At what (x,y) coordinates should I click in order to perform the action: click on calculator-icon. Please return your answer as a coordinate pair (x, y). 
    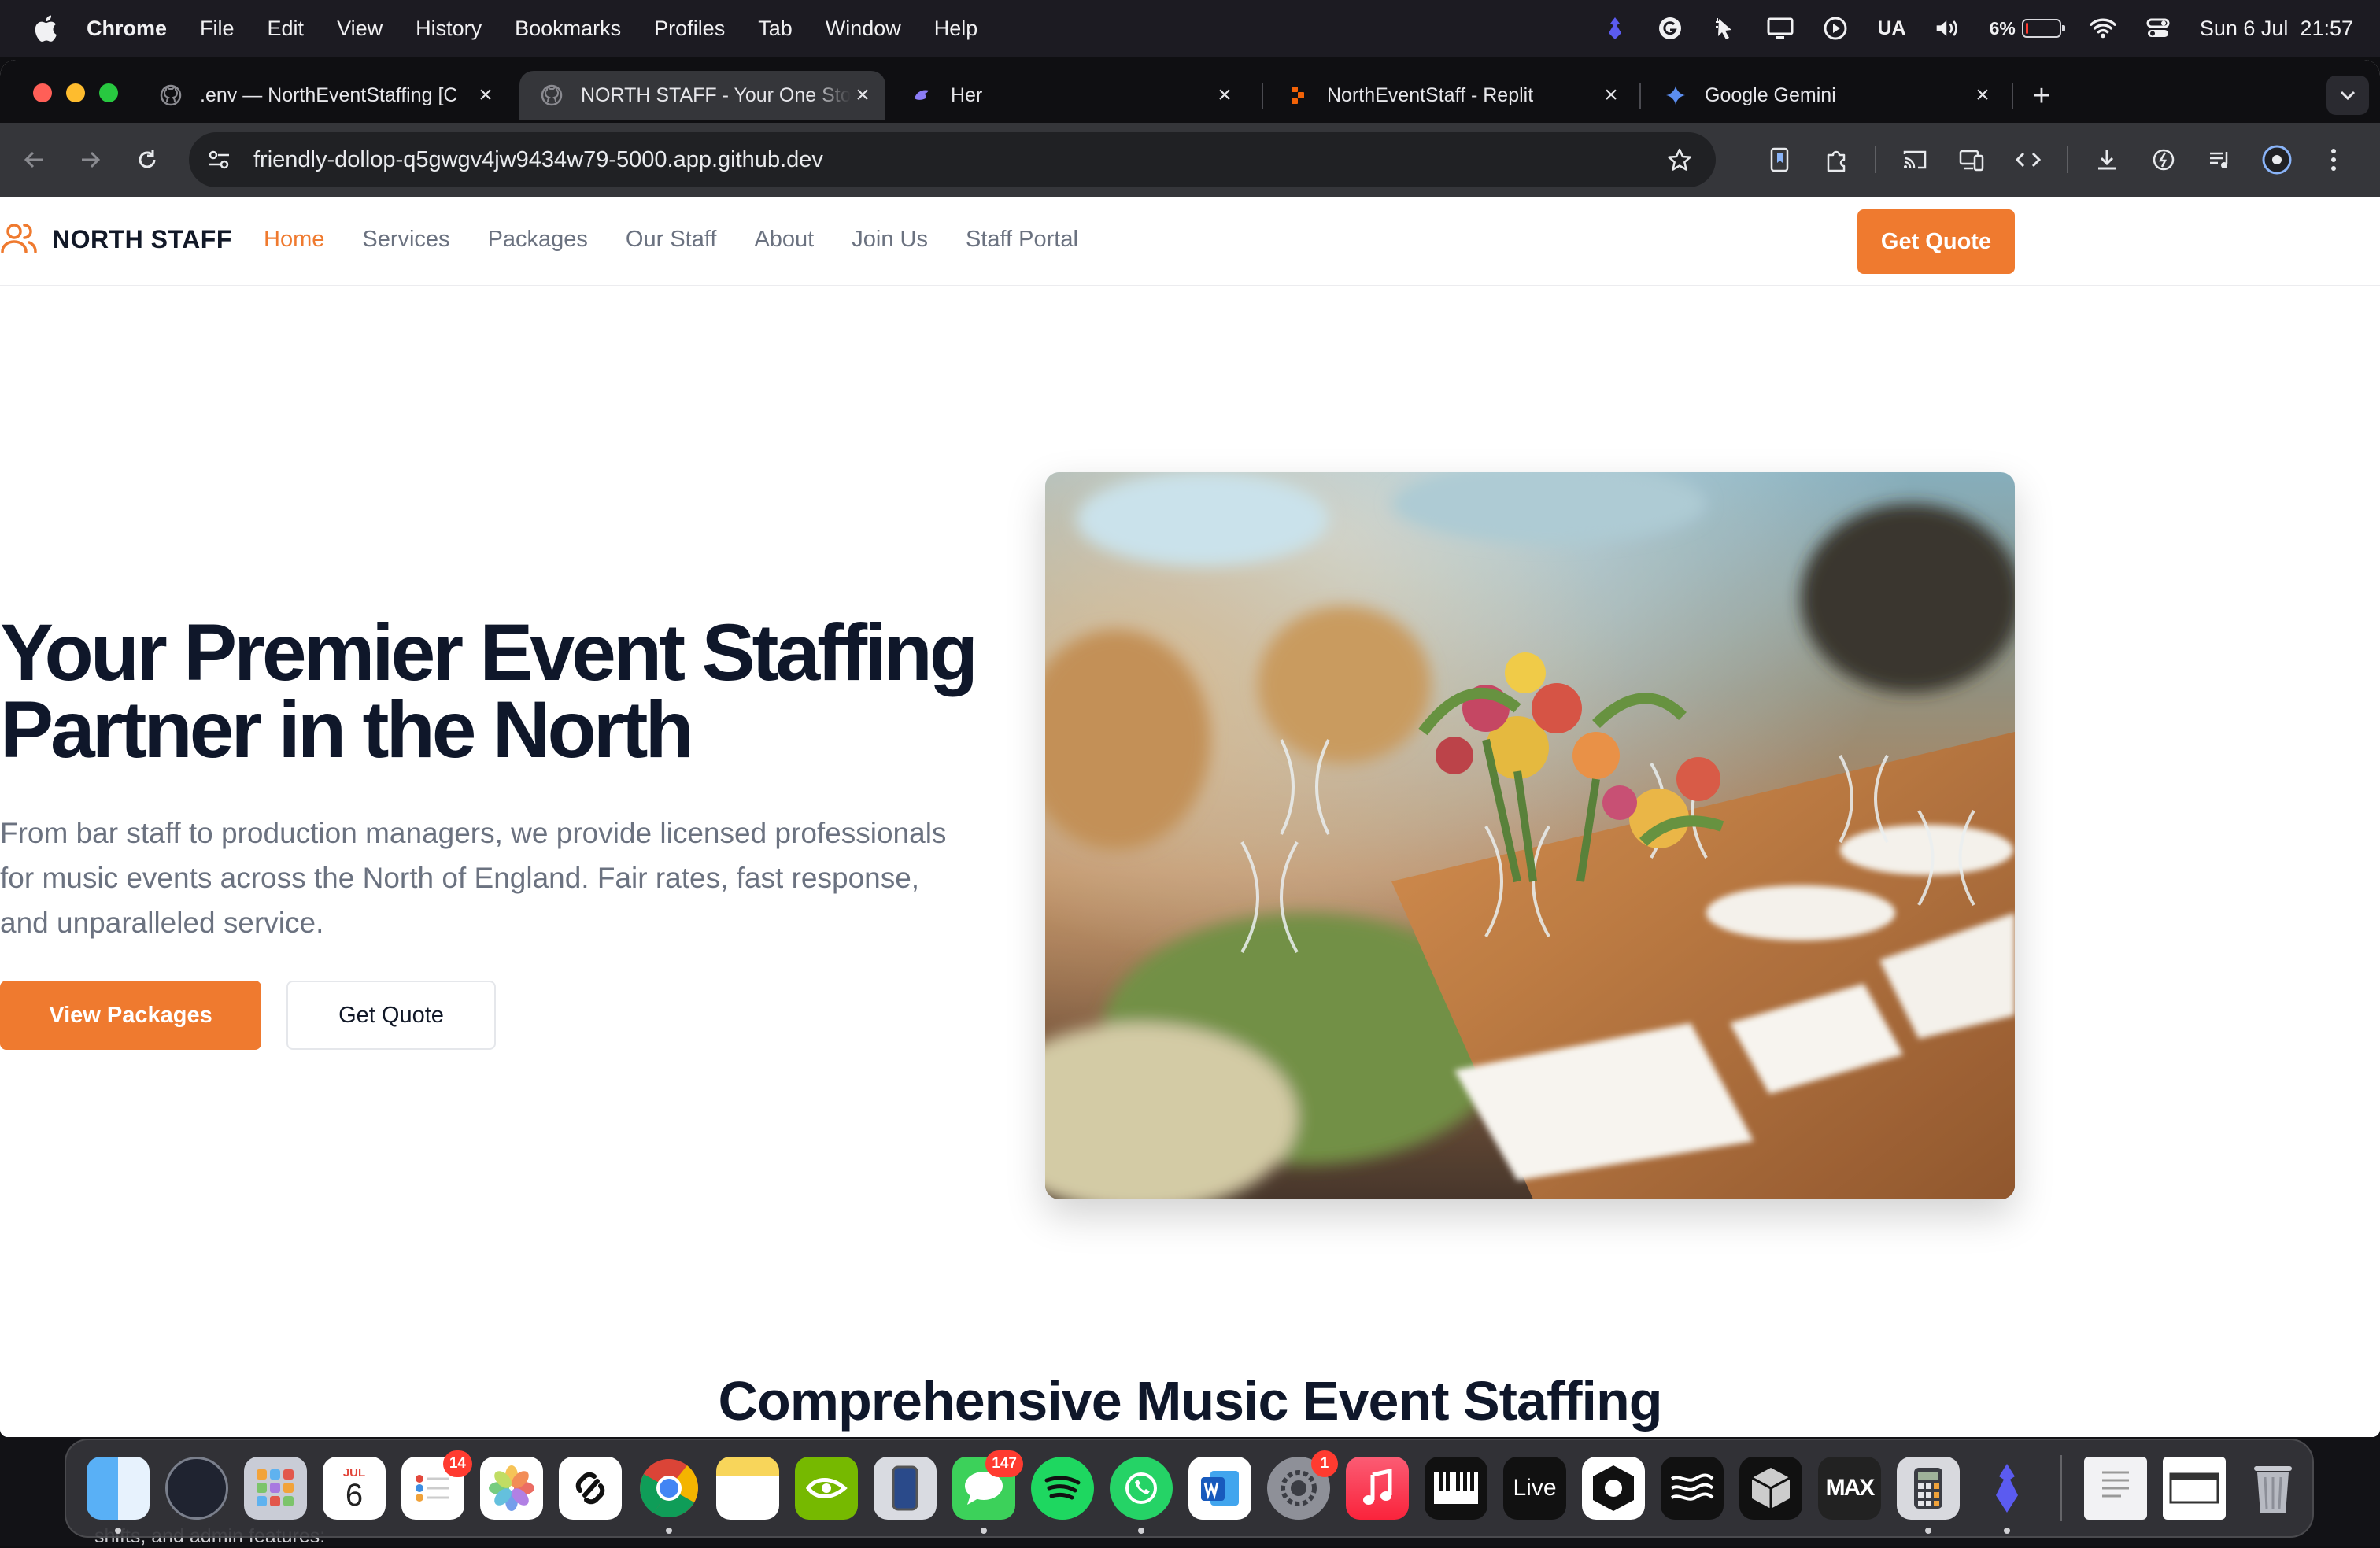
    Looking at the image, I should click on (1928, 1495).